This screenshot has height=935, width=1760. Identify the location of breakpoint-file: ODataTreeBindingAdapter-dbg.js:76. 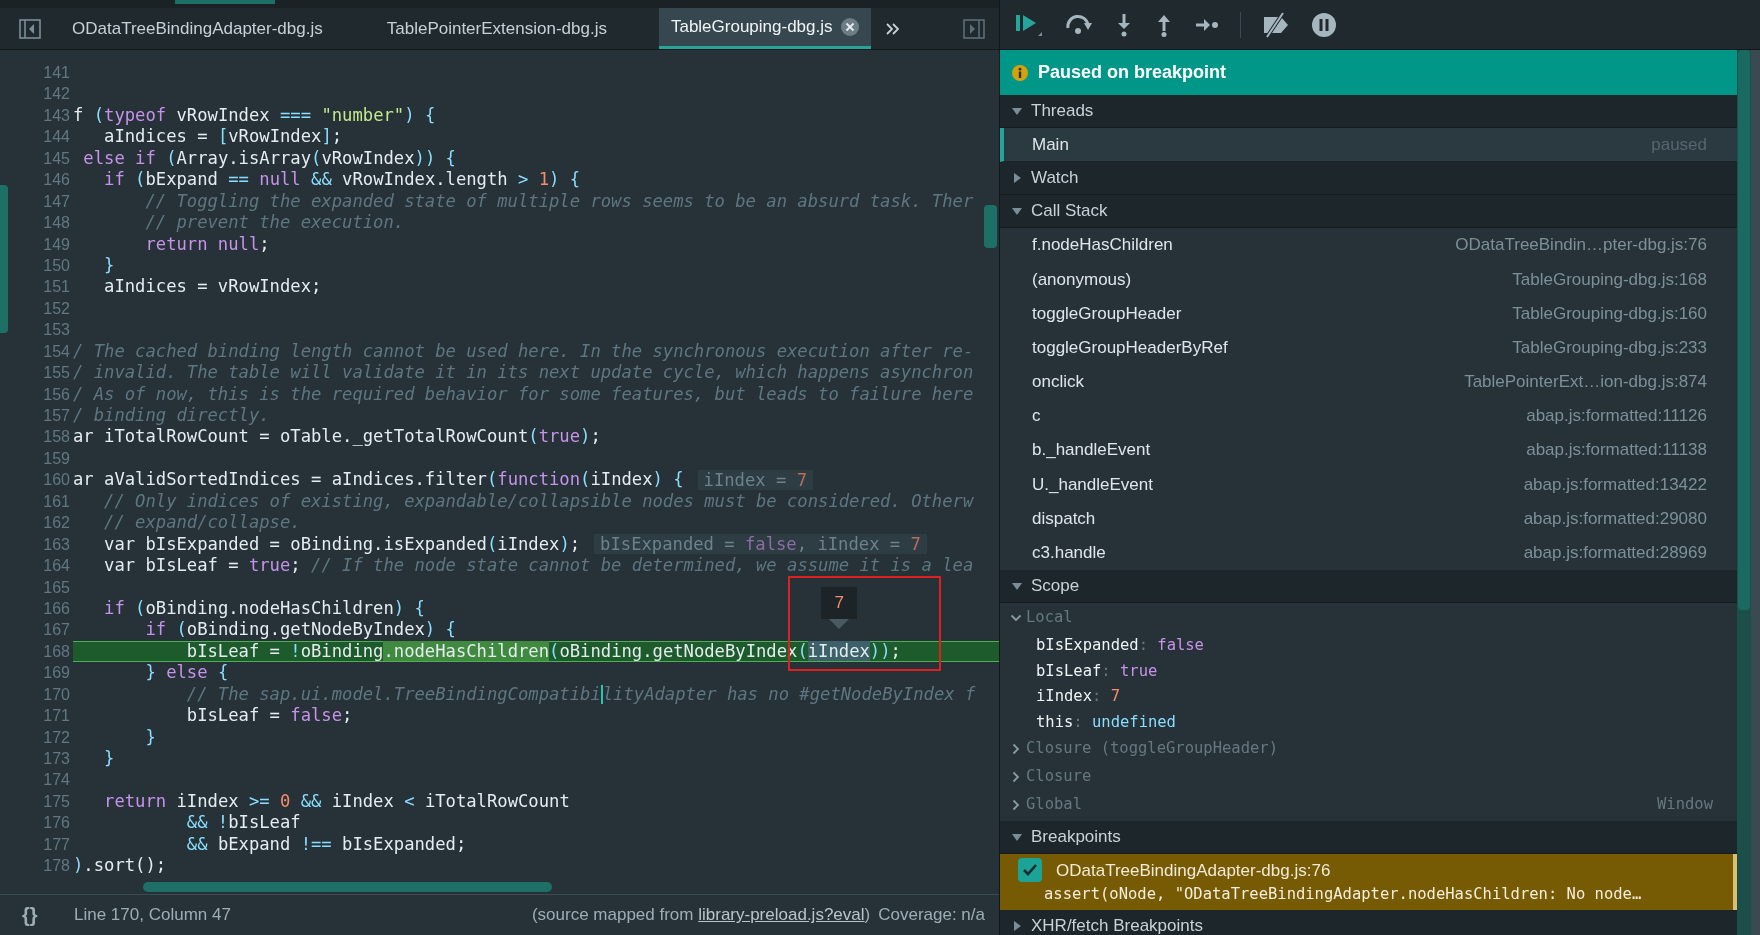
(1193, 870).